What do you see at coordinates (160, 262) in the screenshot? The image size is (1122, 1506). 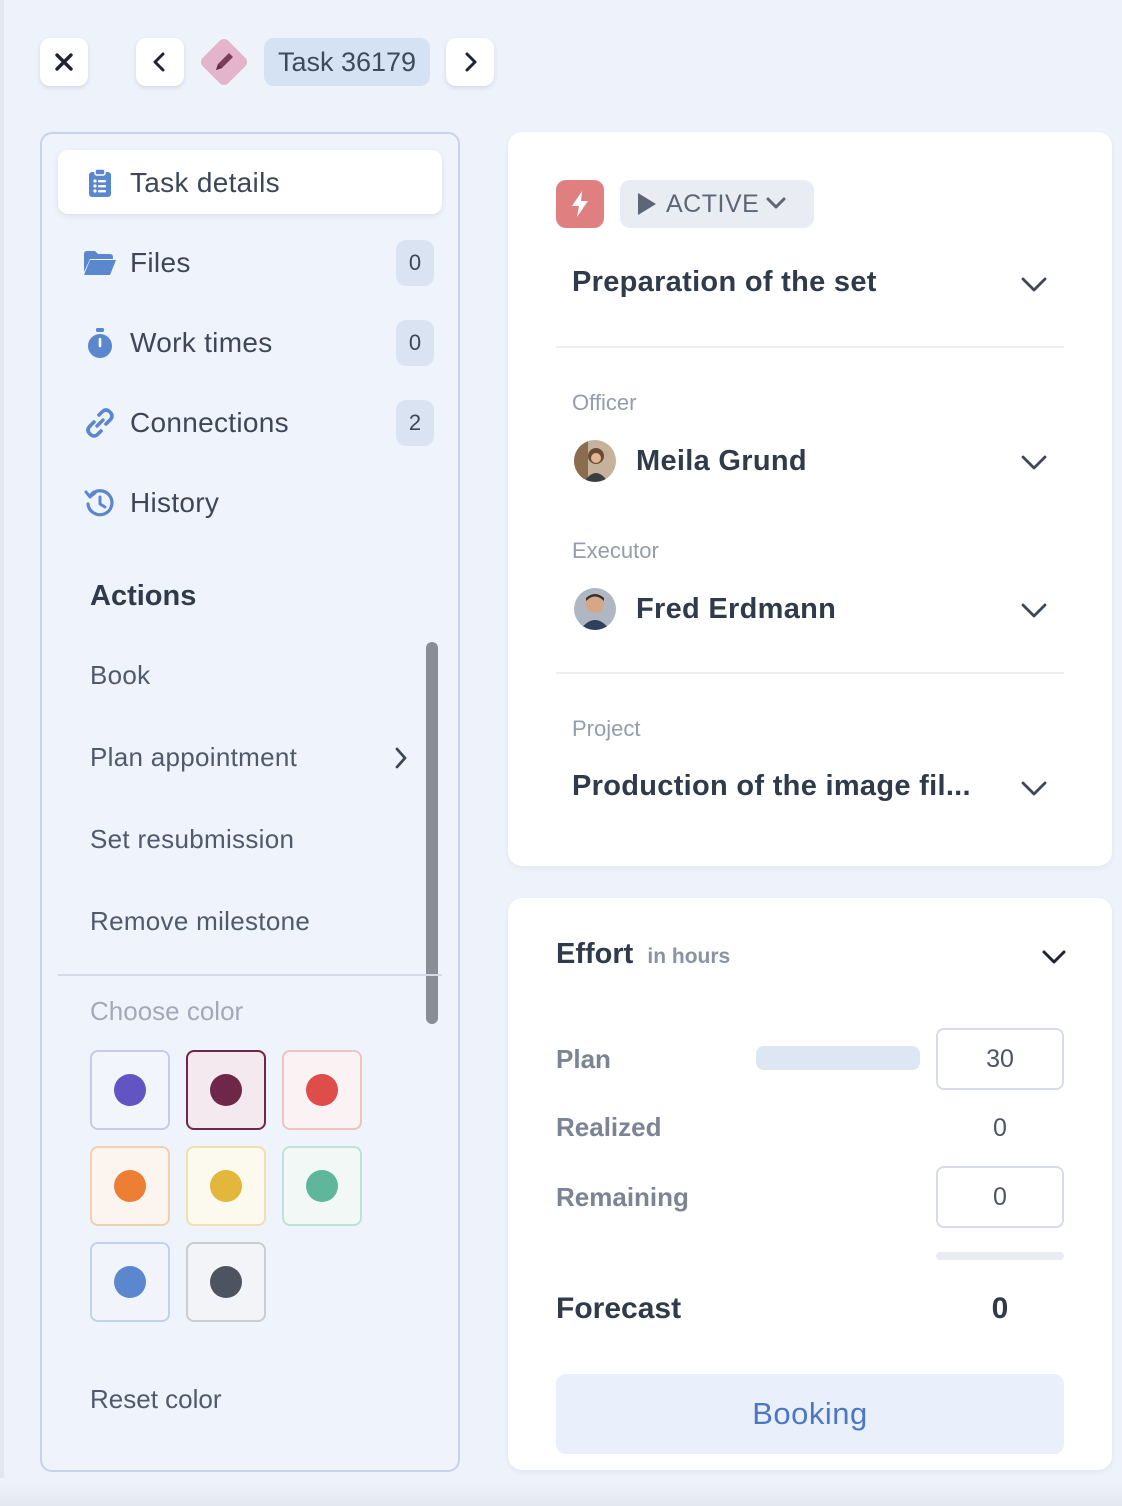 I see `sidebar-item-label: Files` at bounding box center [160, 262].